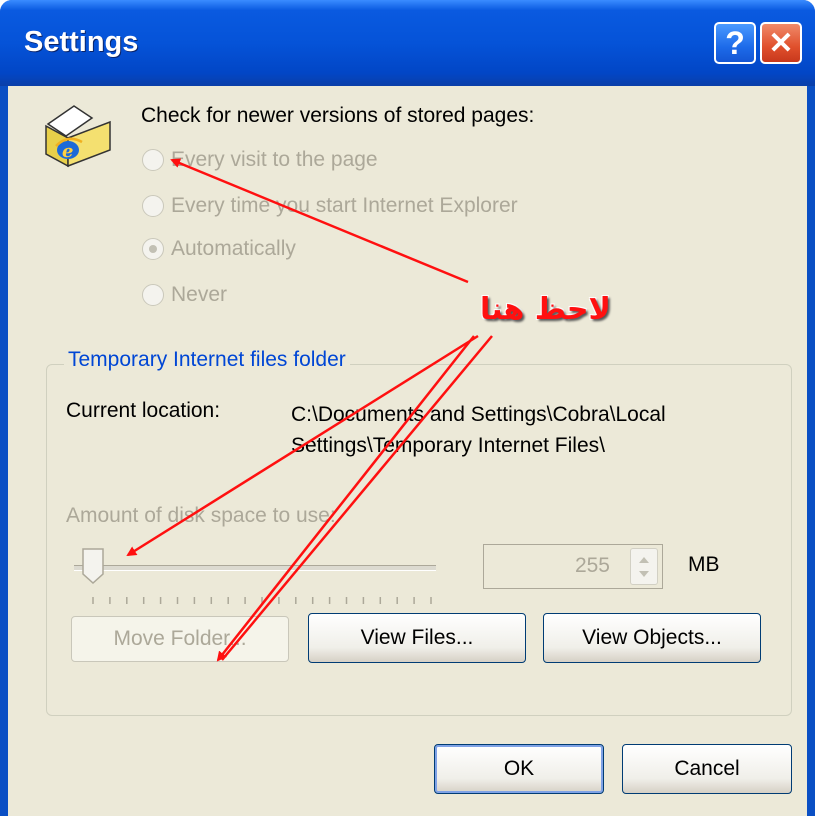 Image resolution: width=815 pixels, height=816 pixels. I want to click on disk-space-slider-track, so click(255, 568).